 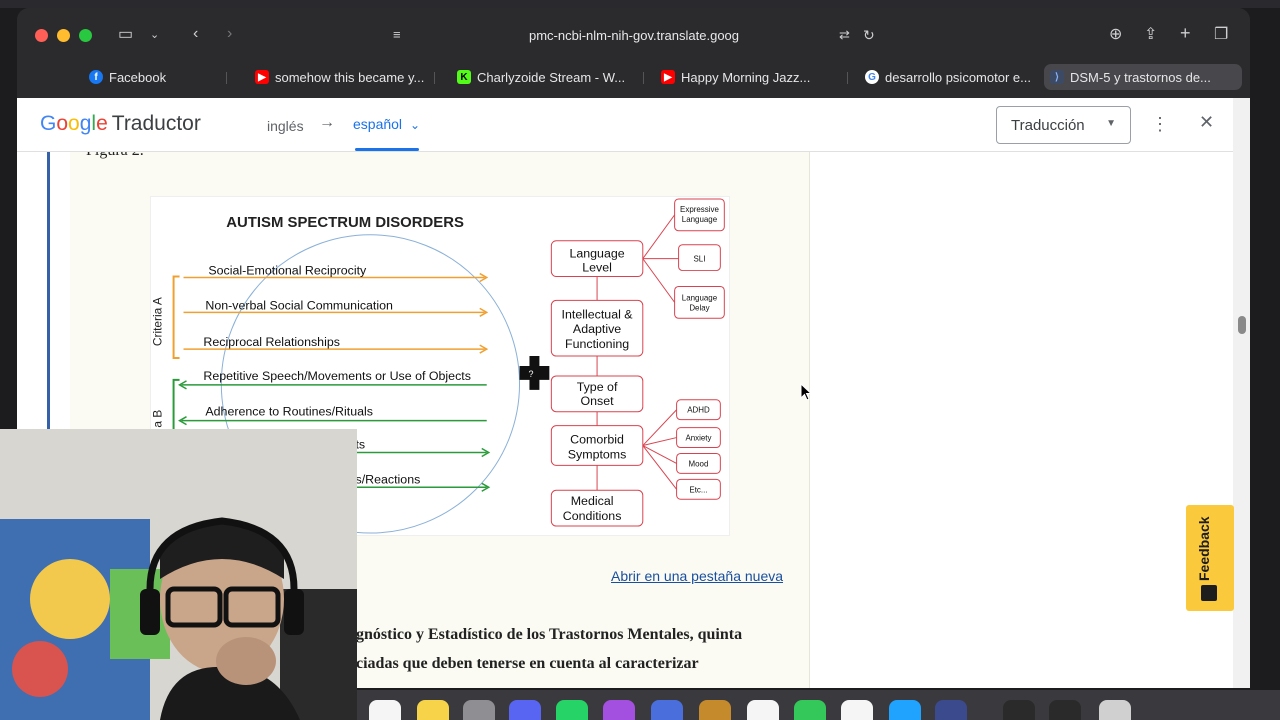 I want to click on specifier-label: Level, so click(x=597, y=268).